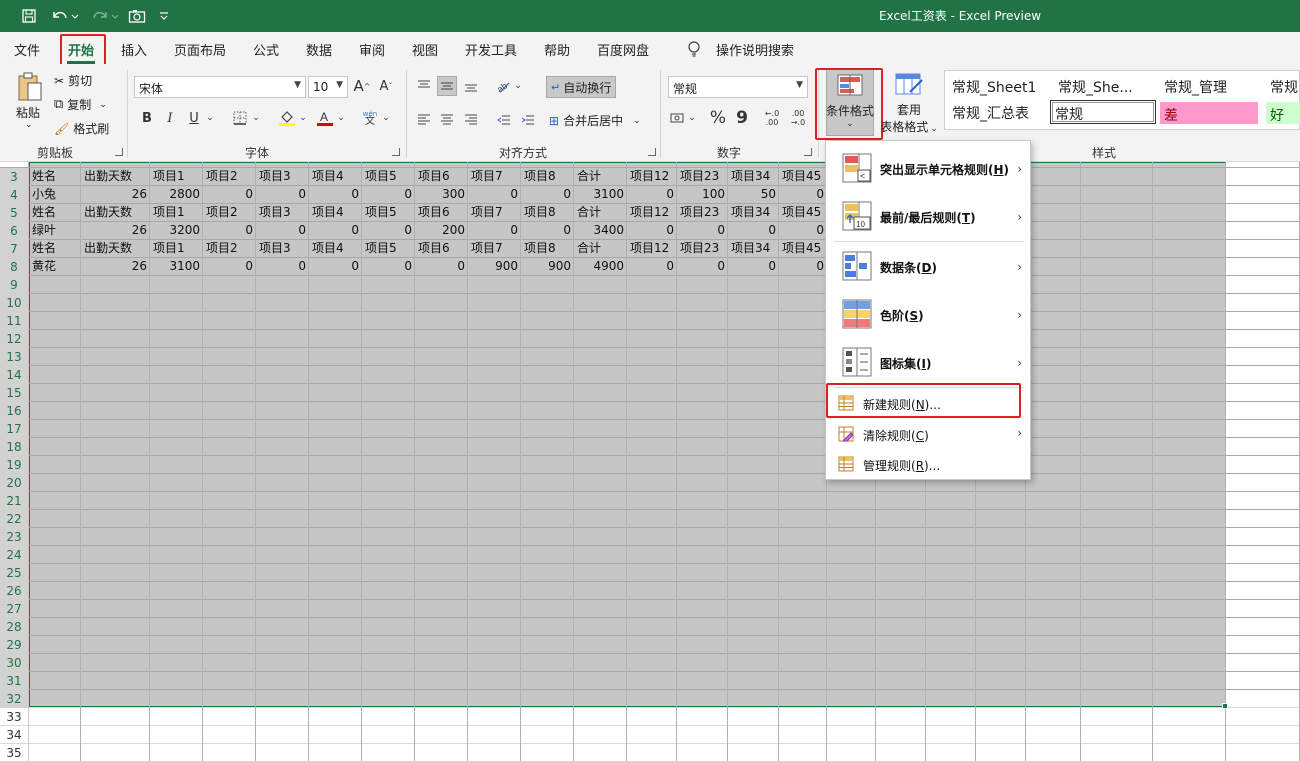 This screenshot has width=1300, height=761. What do you see at coordinates (81, 128) in the screenshot?
I see `format-painter-button: 🖌 格式刷` at bounding box center [81, 128].